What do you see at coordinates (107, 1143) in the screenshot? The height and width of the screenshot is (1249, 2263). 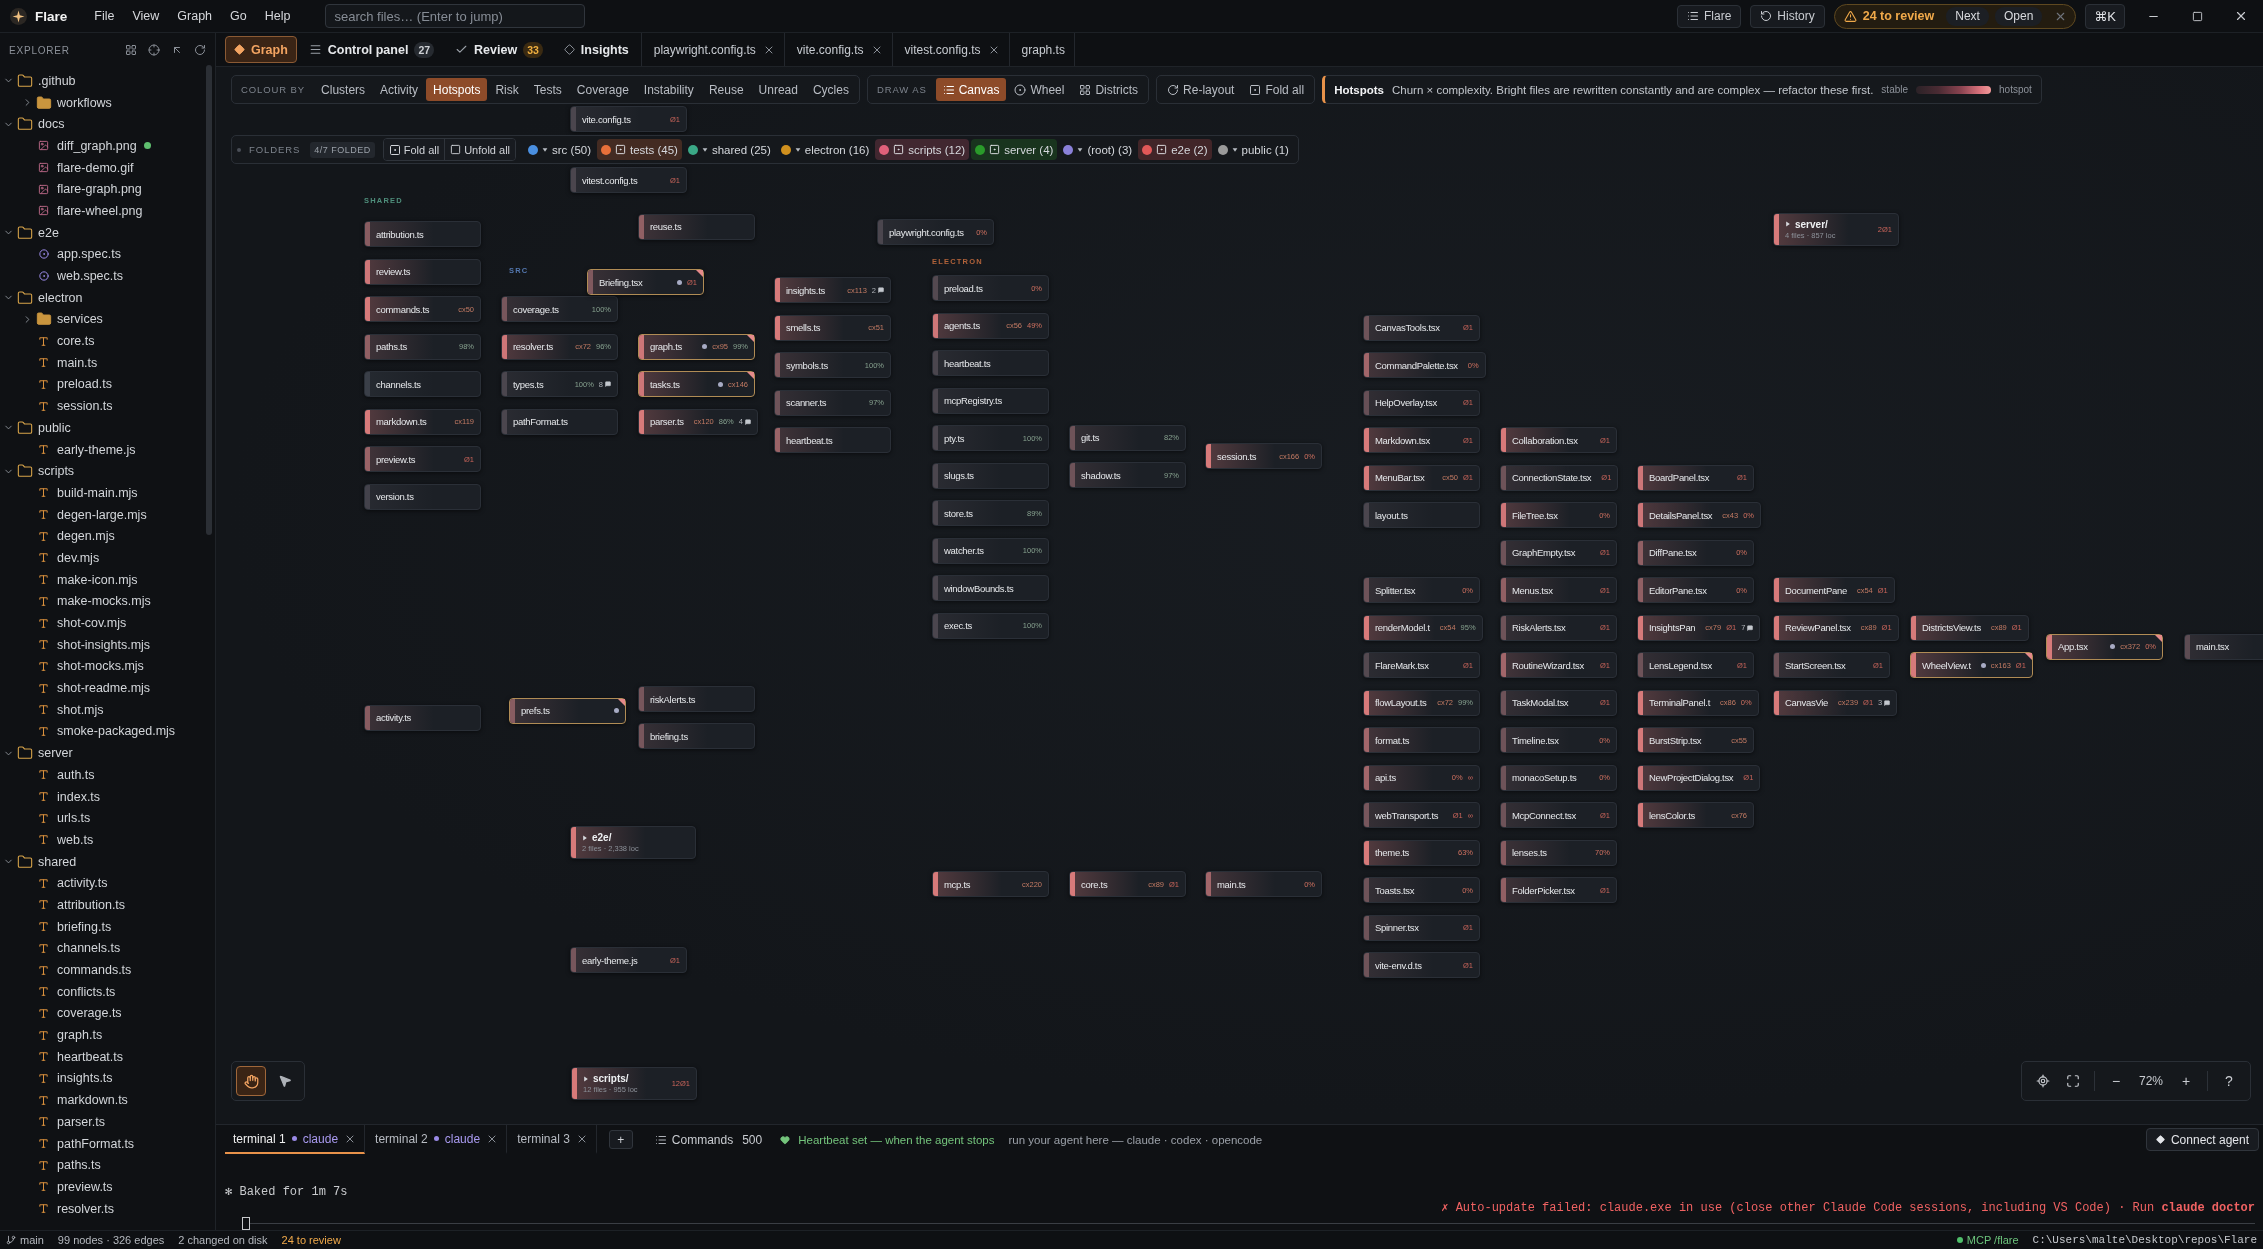 I see `tree-entry: pathFormat.ts` at bounding box center [107, 1143].